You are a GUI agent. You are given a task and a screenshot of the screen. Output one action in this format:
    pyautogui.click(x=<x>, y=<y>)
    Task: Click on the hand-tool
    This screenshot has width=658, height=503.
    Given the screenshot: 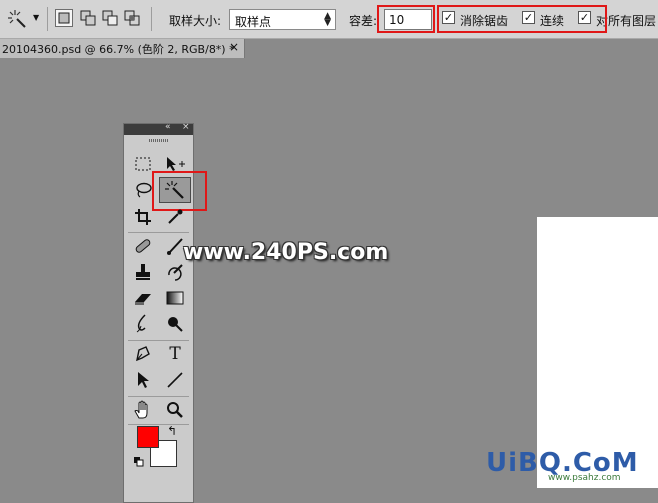 What is the action you would take?
    pyautogui.click(x=143, y=410)
    